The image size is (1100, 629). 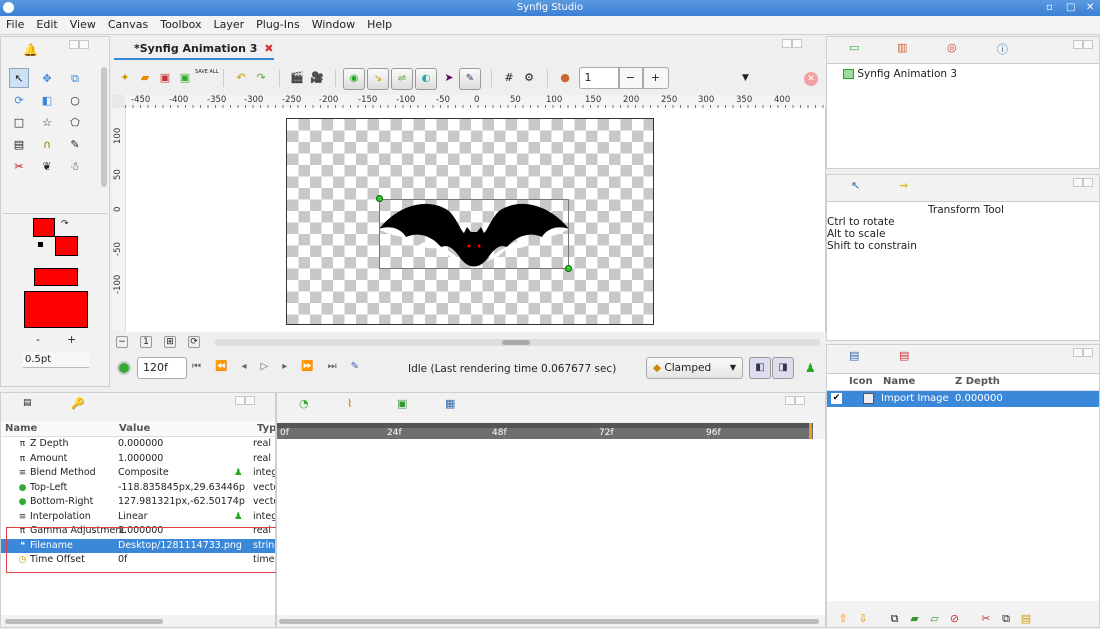 What do you see at coordinates (207, 78) in the screenshot?
I see `save-all-button: SAVE ALL` at bounding box center [207, 78].